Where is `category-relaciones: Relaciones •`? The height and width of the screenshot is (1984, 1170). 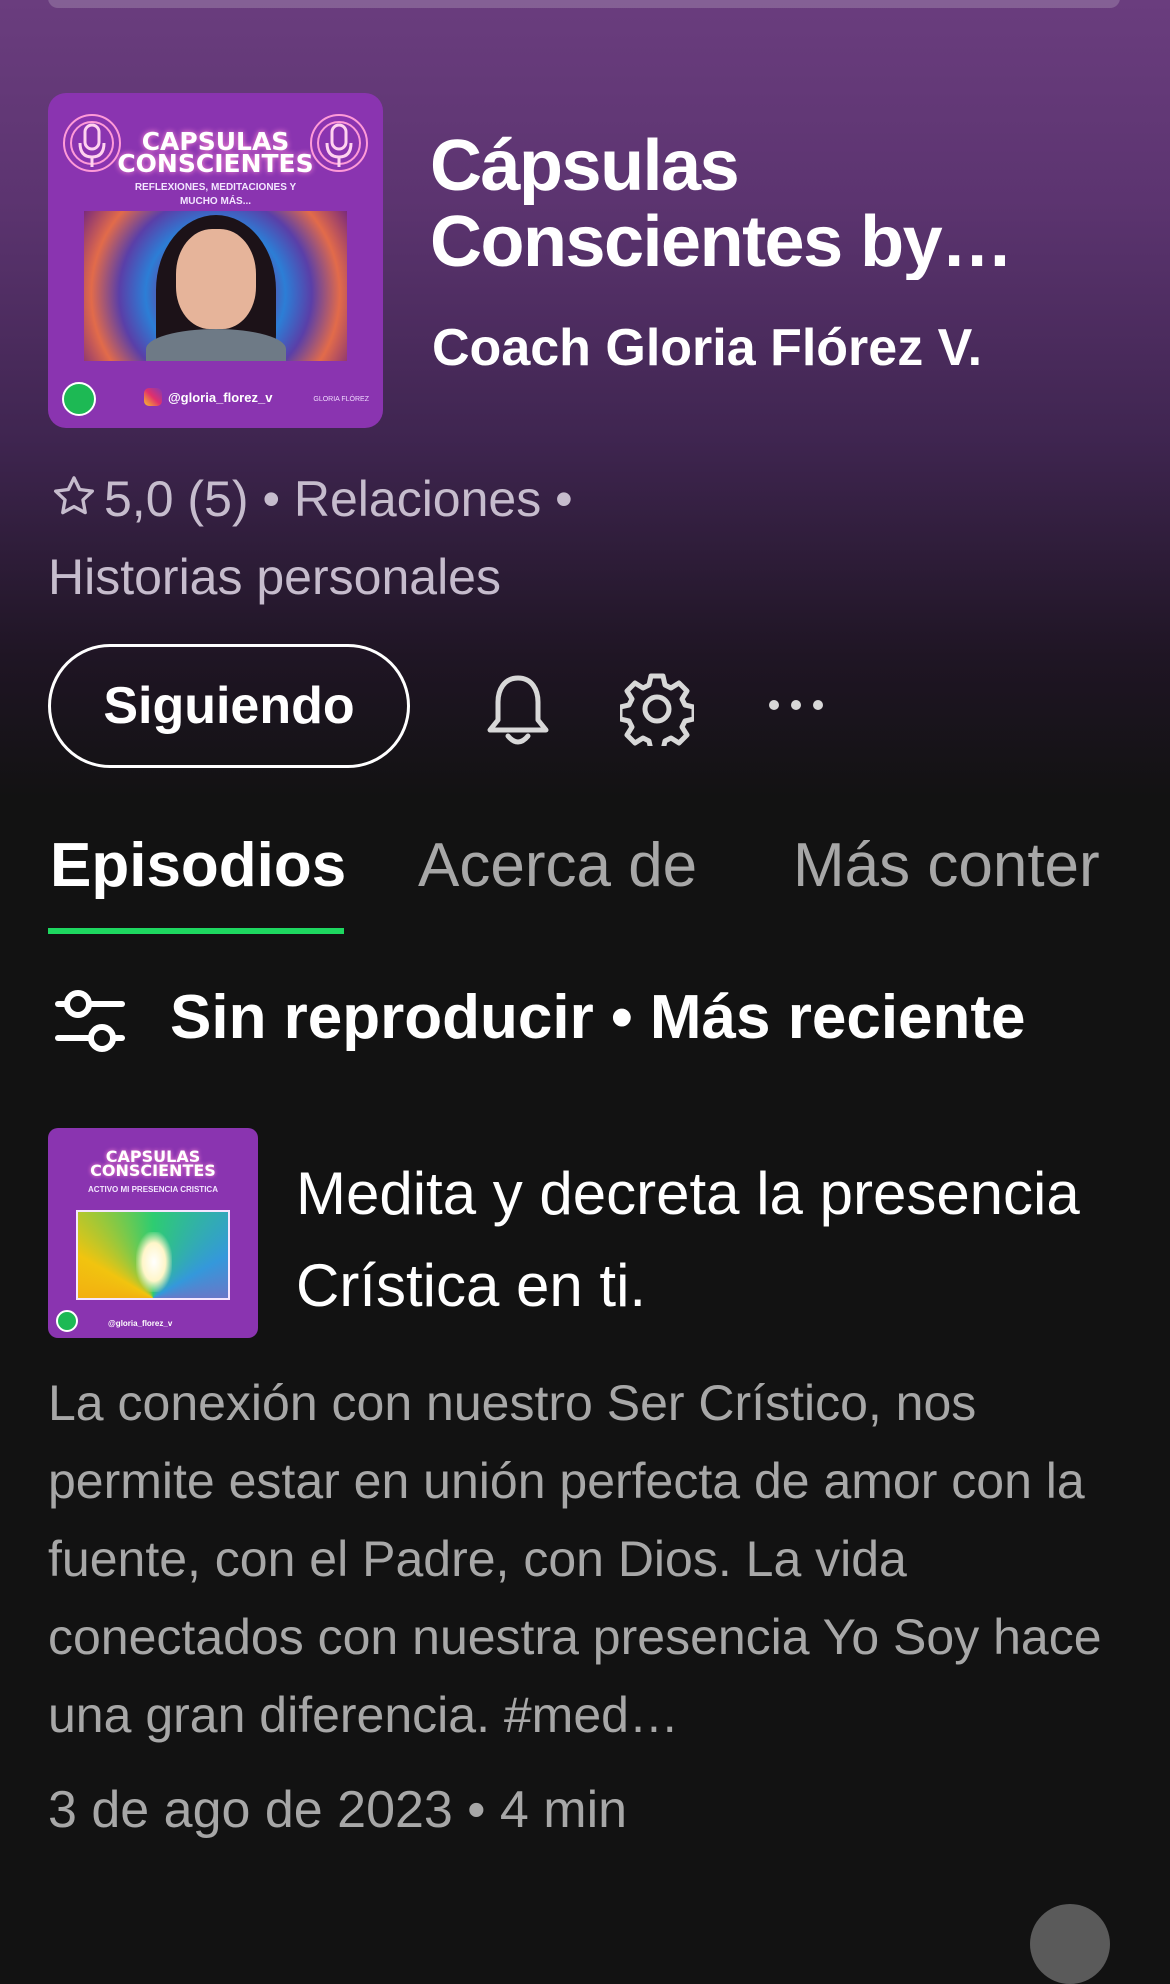 category-relaciones: Relaciones • is located at coordinates (433, 499).